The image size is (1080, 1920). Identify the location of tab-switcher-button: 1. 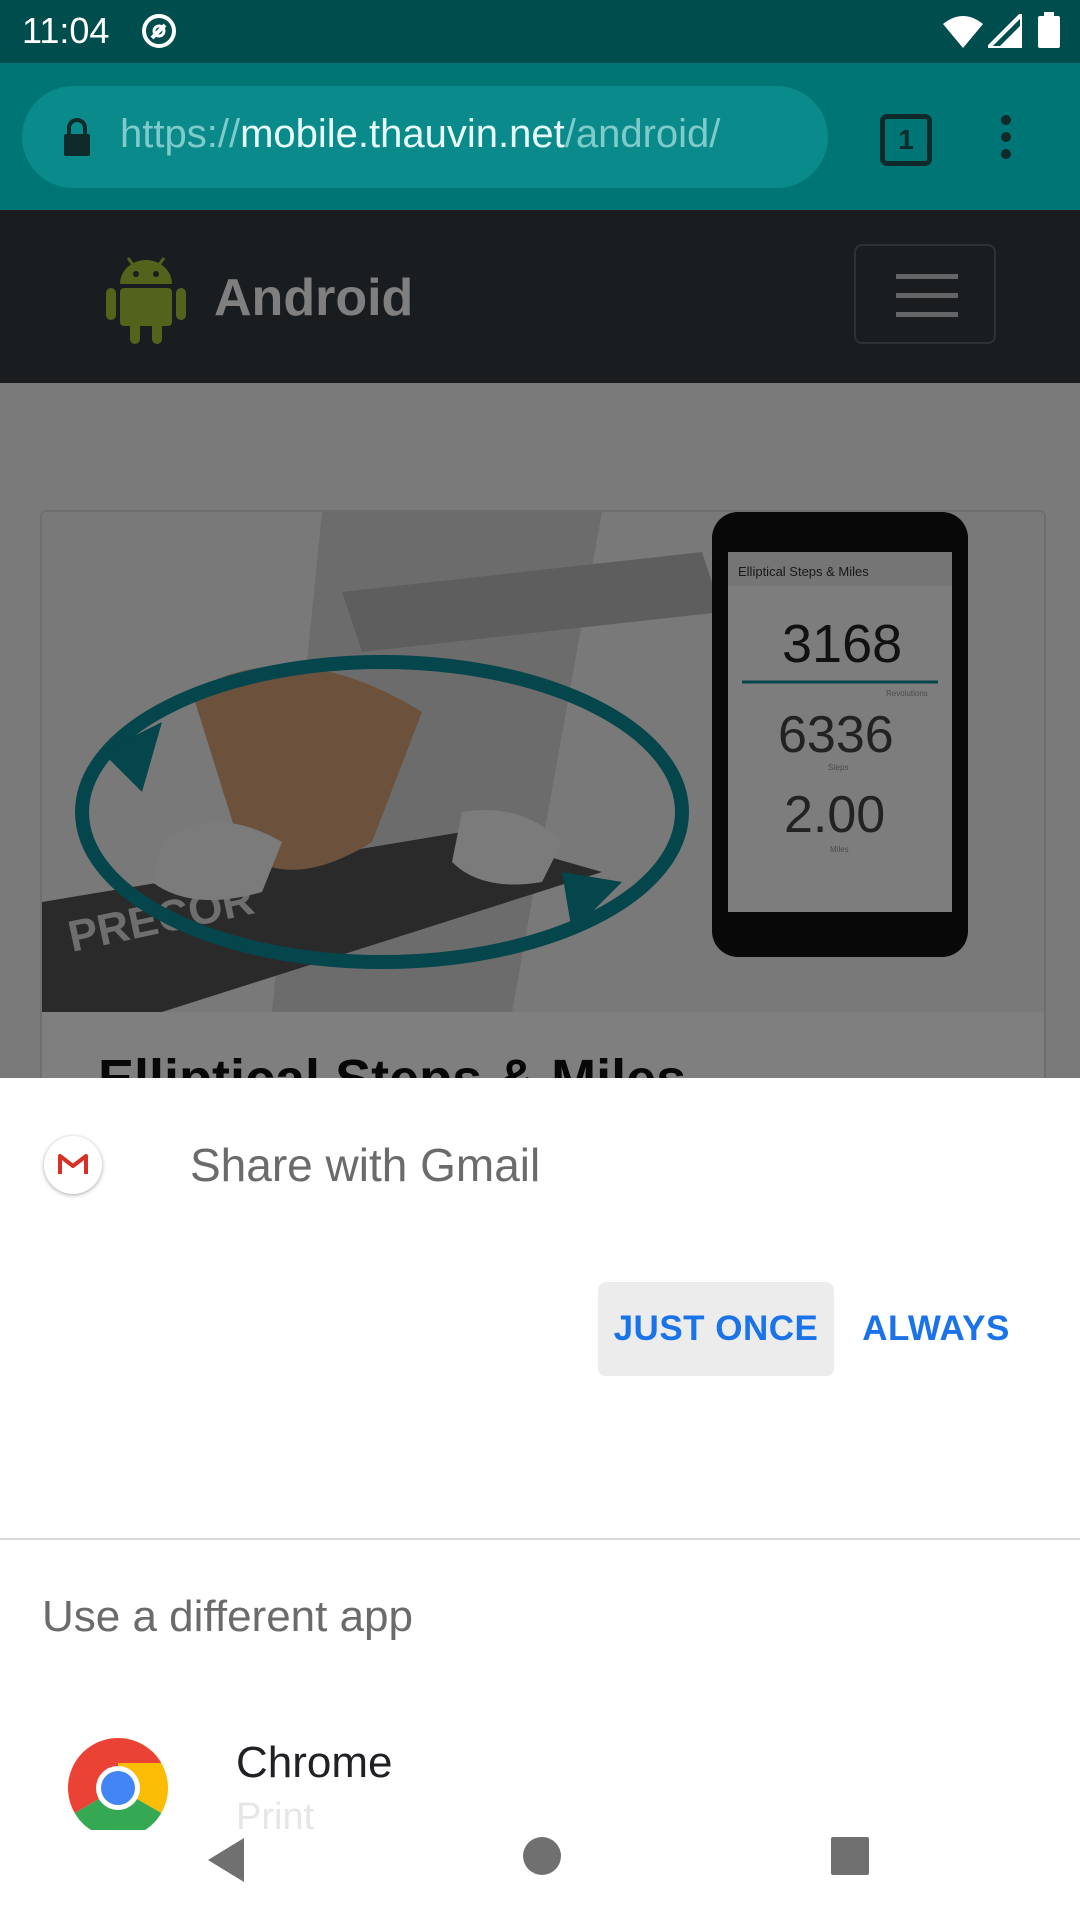
(906, 140).